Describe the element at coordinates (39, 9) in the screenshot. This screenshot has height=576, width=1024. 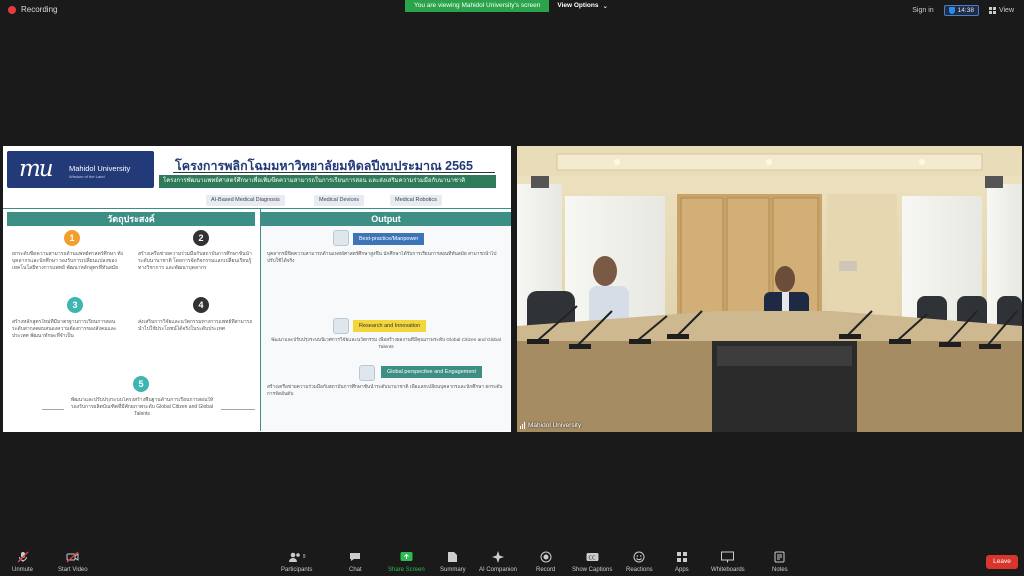
I see `recording-label: Recording` at that location.